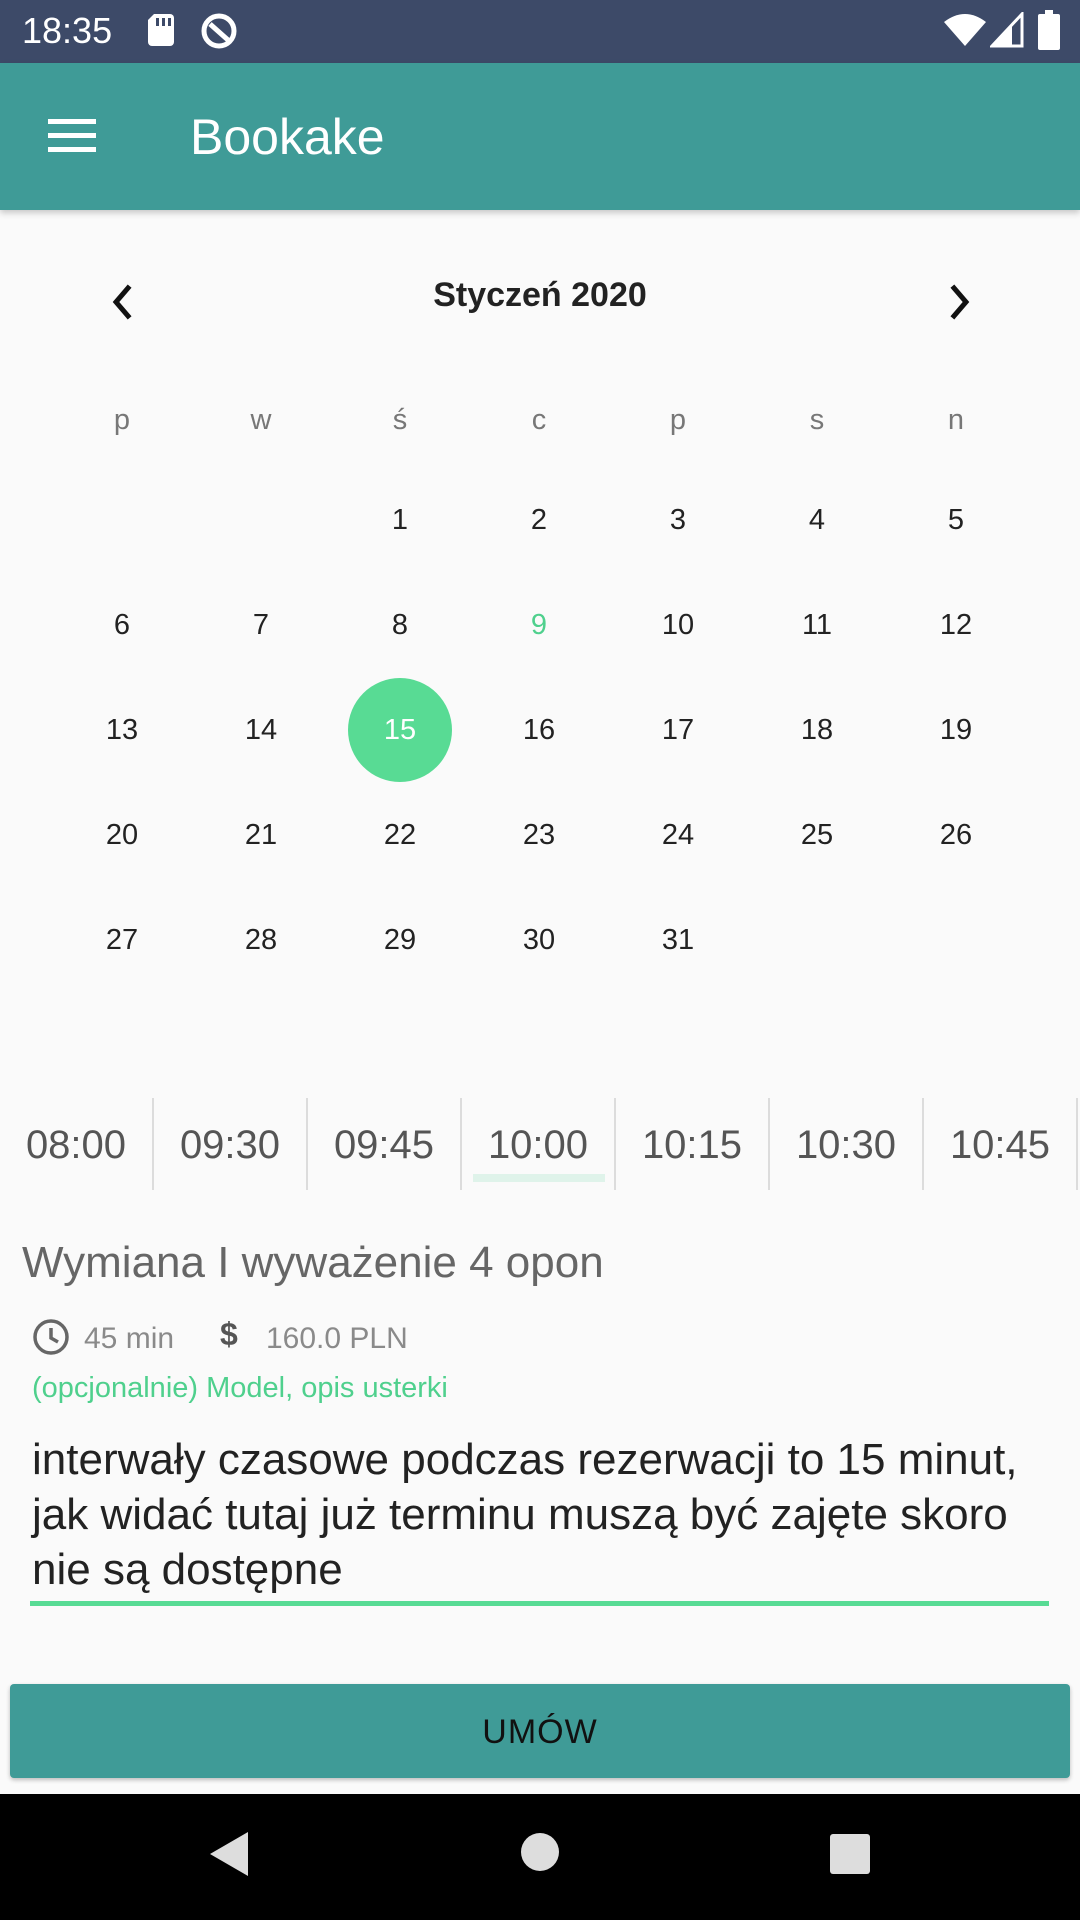  Describe the element at coordinates (219, 31) in the screenshot. I see `sync-icon` at that location.